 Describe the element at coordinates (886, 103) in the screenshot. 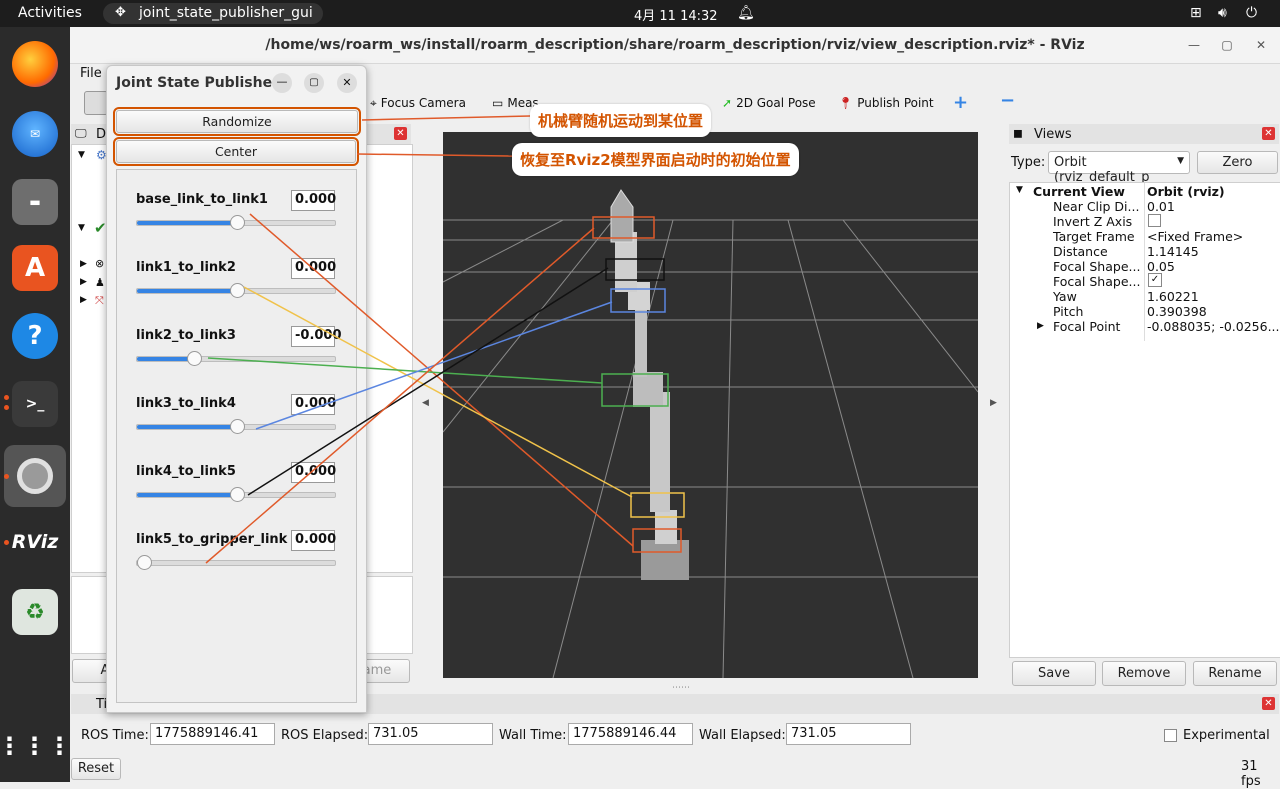

I see `publish-point-tool: 📍︎ Publish Point` at that location.